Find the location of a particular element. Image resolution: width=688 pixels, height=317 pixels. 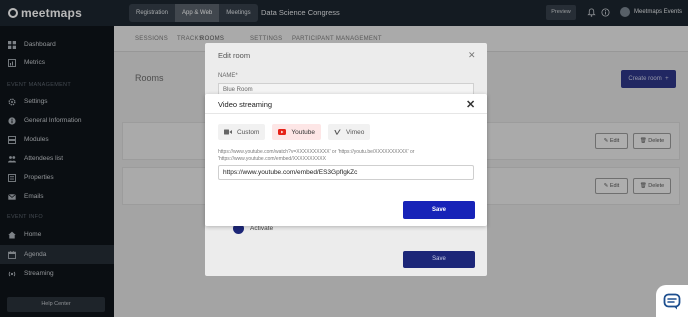

provider-custom: Custom is located at coordinates (242, 132).